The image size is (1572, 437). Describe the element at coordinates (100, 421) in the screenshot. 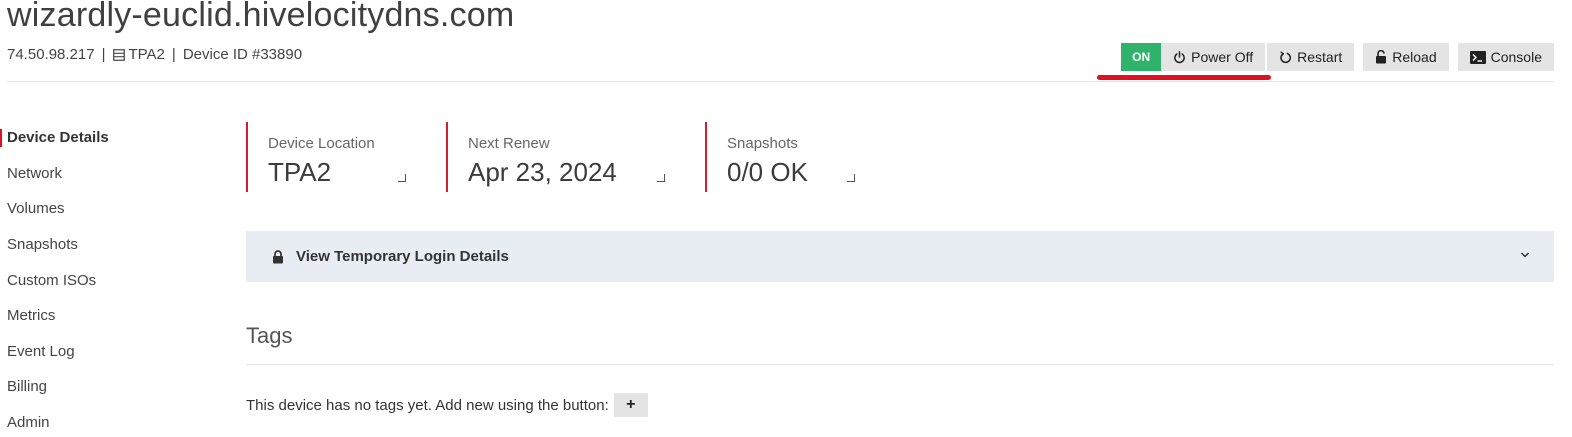

I see `sidebar-item-admin: Admin` at that location.